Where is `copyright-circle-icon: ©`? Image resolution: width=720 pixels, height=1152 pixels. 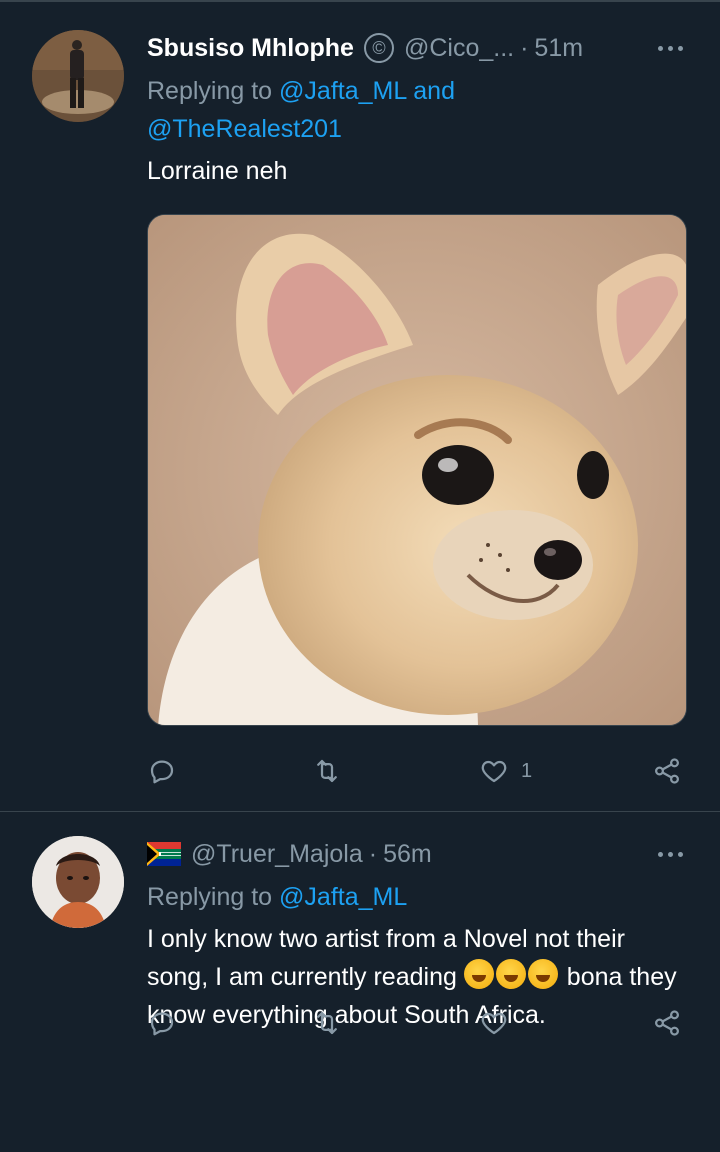 copyright-circle-icon: © is located at coordinates (378, 48).